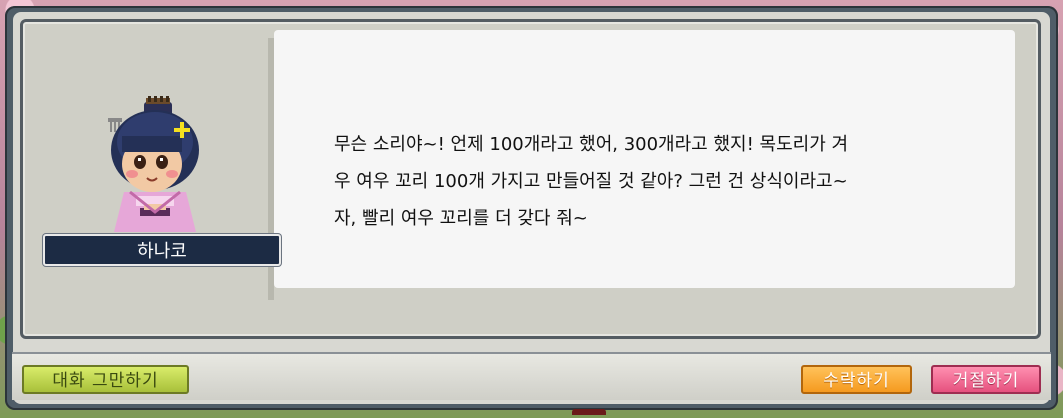  Describe the element at coordinates (153, 164) in the screenshot. I see `npc-portrait-icon` at that location.